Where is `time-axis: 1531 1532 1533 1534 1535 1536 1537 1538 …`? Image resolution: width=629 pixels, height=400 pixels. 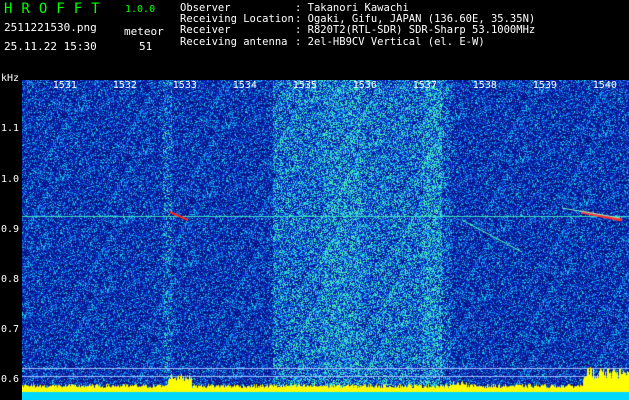 time-axis: 1531 1532 1533 1534 1535 1536 1537 1538 … is located at coordinates (325, 86).